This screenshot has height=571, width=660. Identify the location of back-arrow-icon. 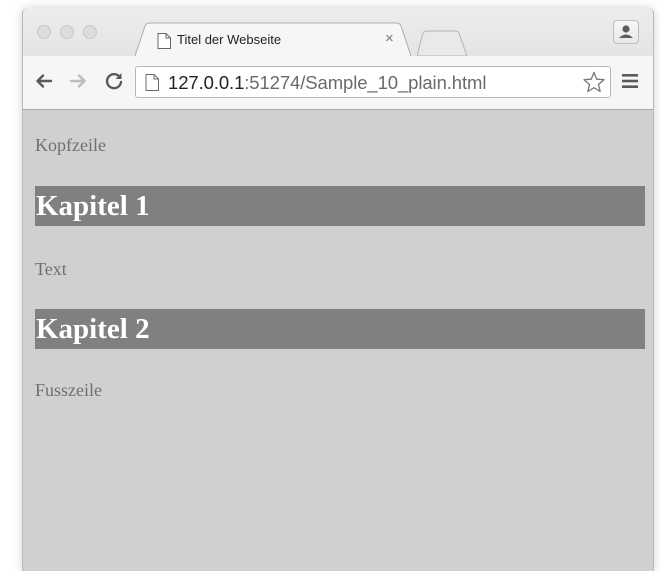
(44, 81).